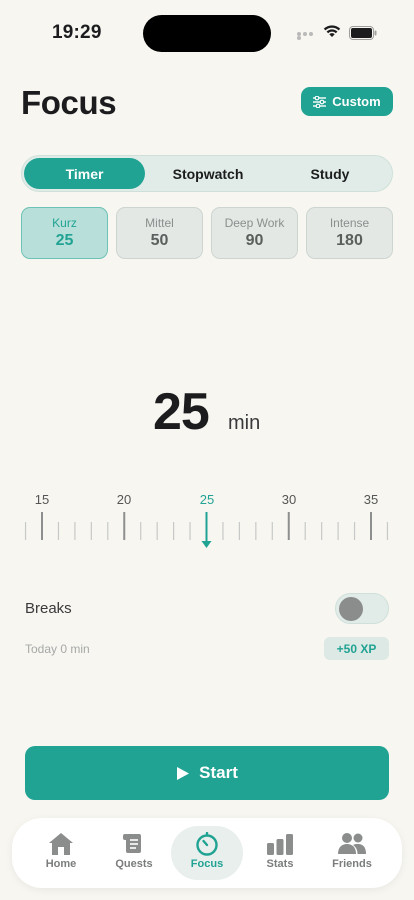 The image size is (414, 900). Describe the element at coordinates (132, 843) in the screenshot. I see `scroll-icon` at that location.